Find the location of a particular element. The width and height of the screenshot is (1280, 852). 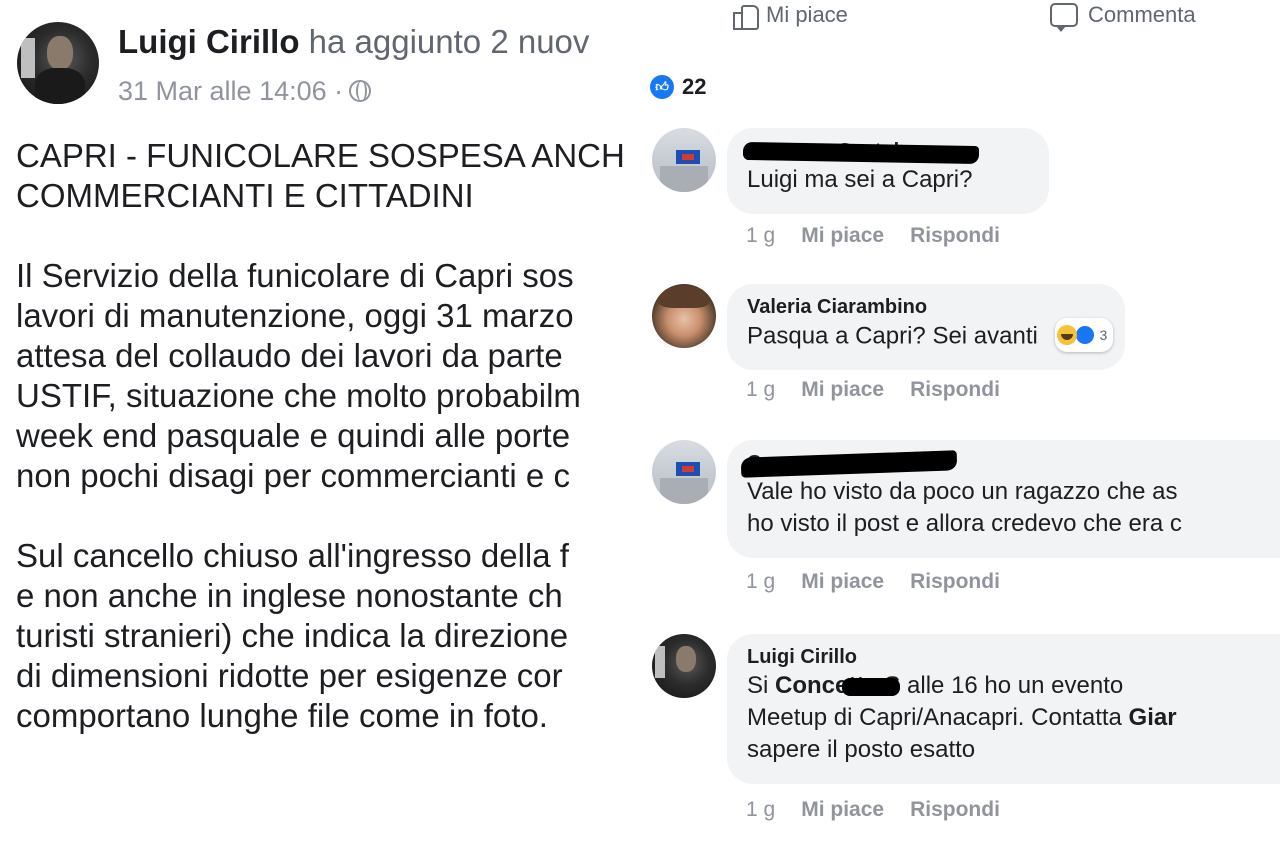

like-reaction-icon is located at coordinates (1084, 335).